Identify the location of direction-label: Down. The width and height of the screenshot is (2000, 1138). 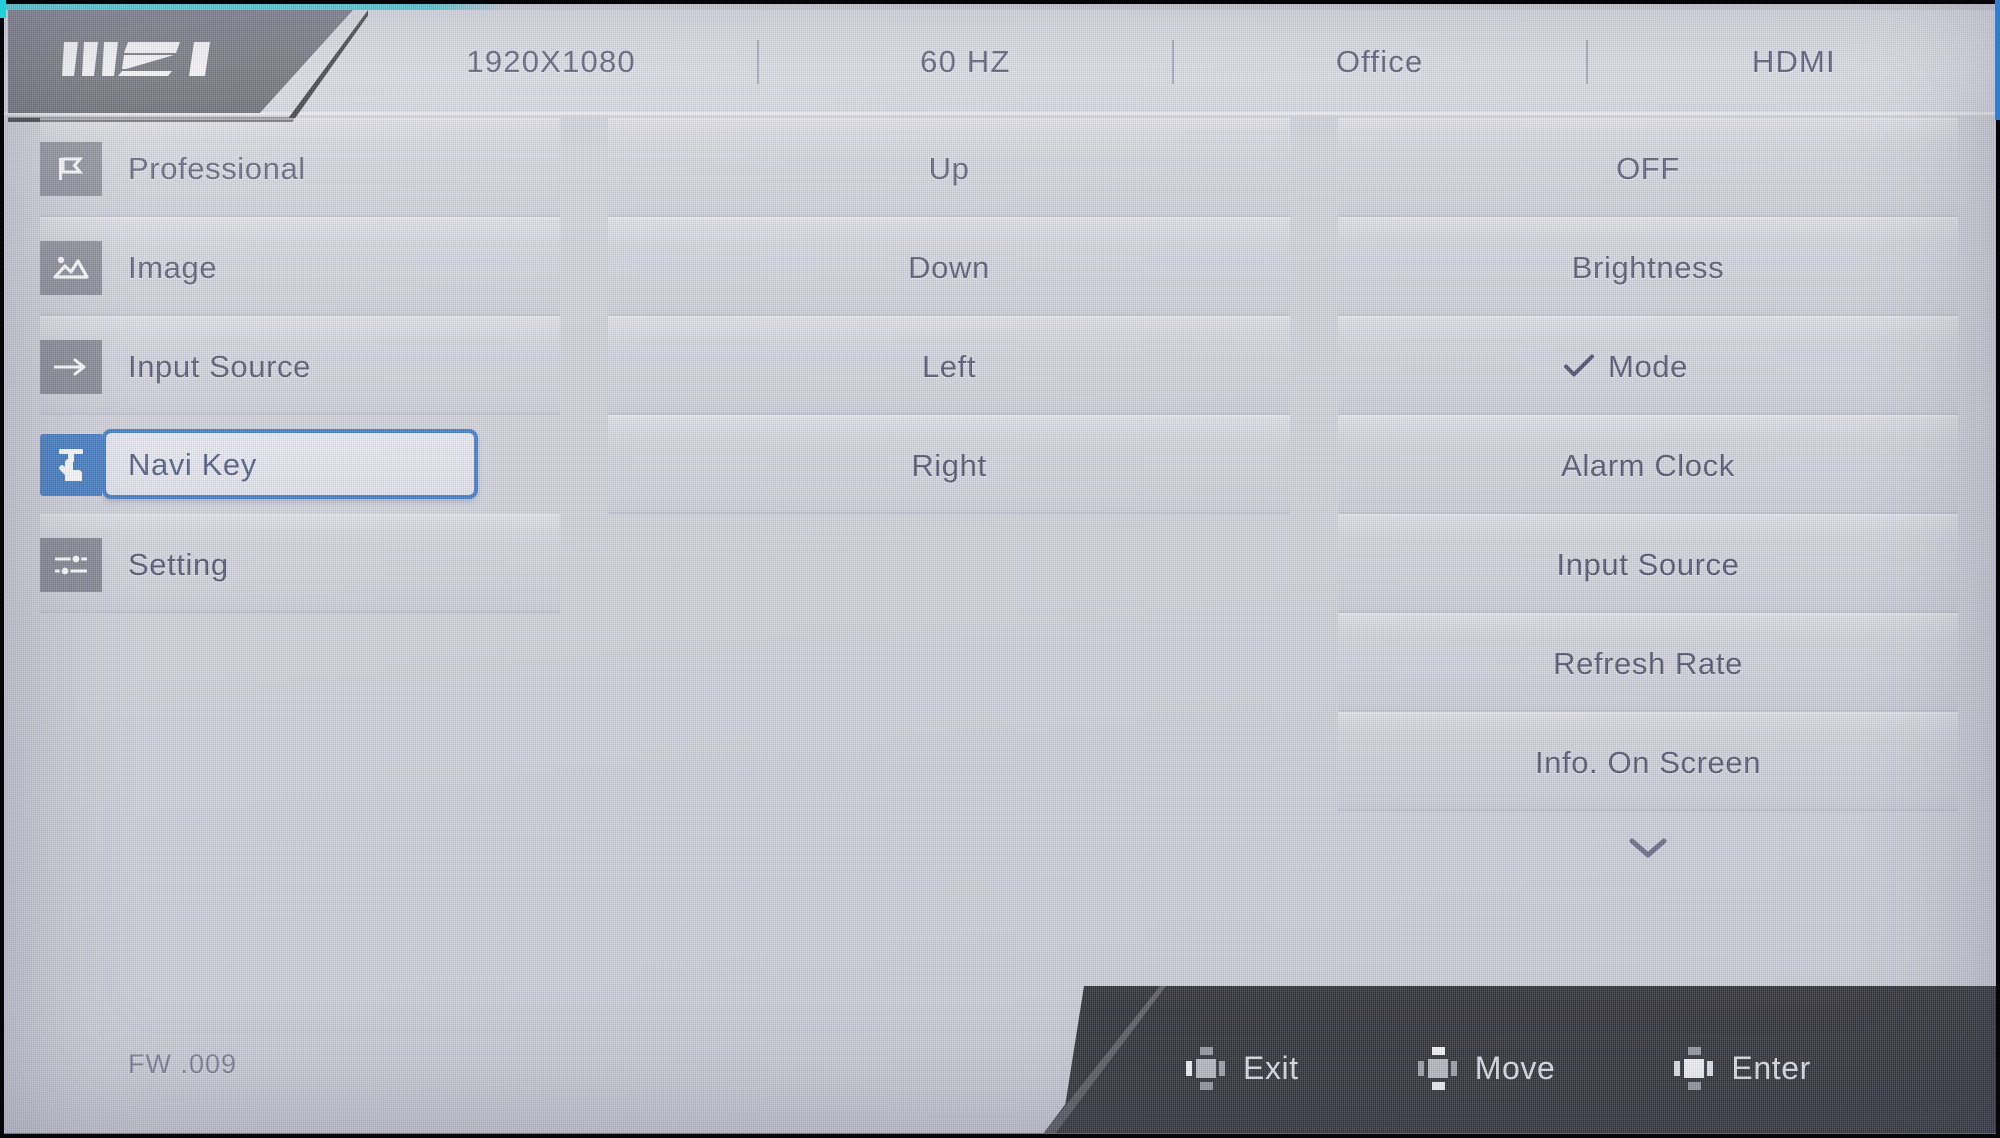
(949, 267).